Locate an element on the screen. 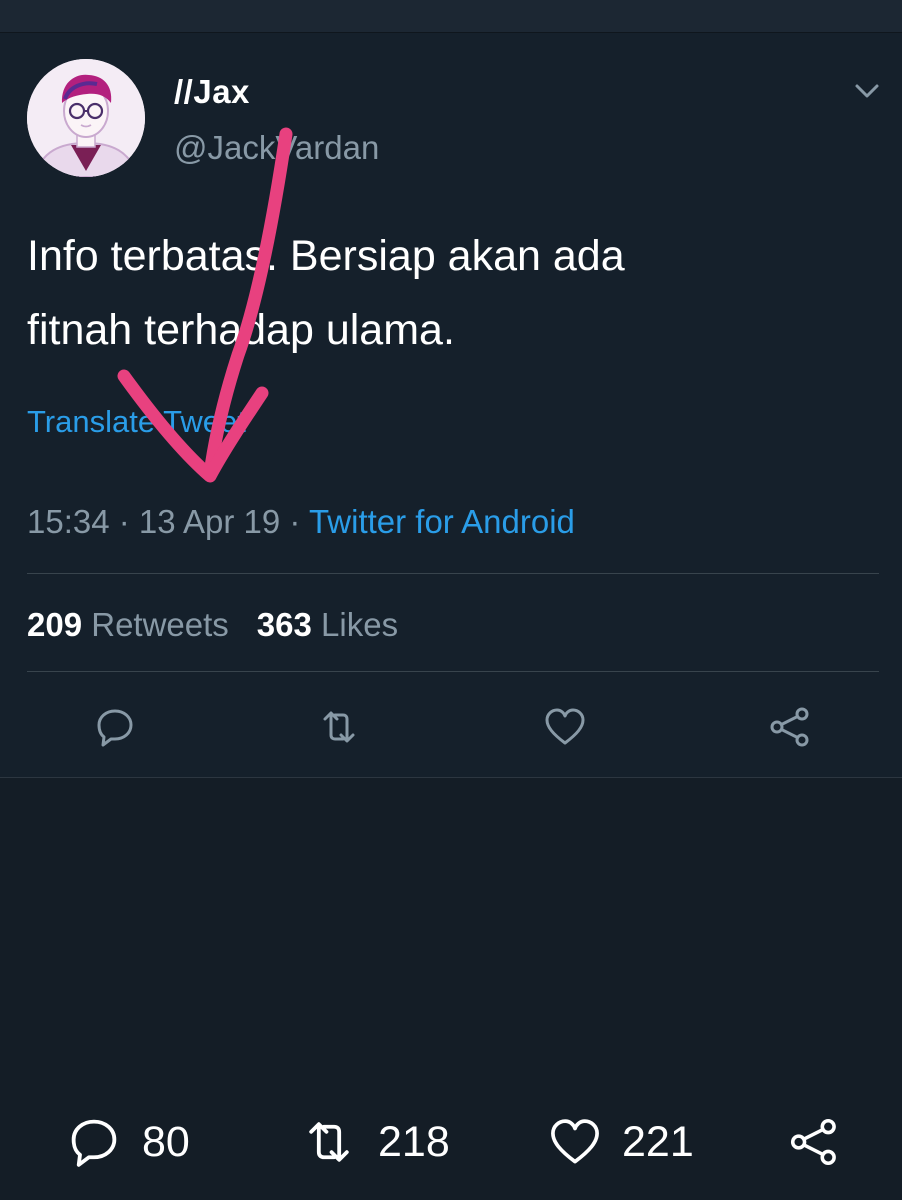 This screenshot has height=1200, width=902. avatar-illustration-icon is located at coordinates (86, 118).